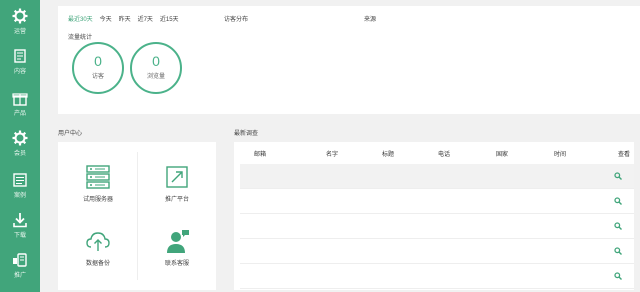  I want to click on server-icon, so click(98, 177).